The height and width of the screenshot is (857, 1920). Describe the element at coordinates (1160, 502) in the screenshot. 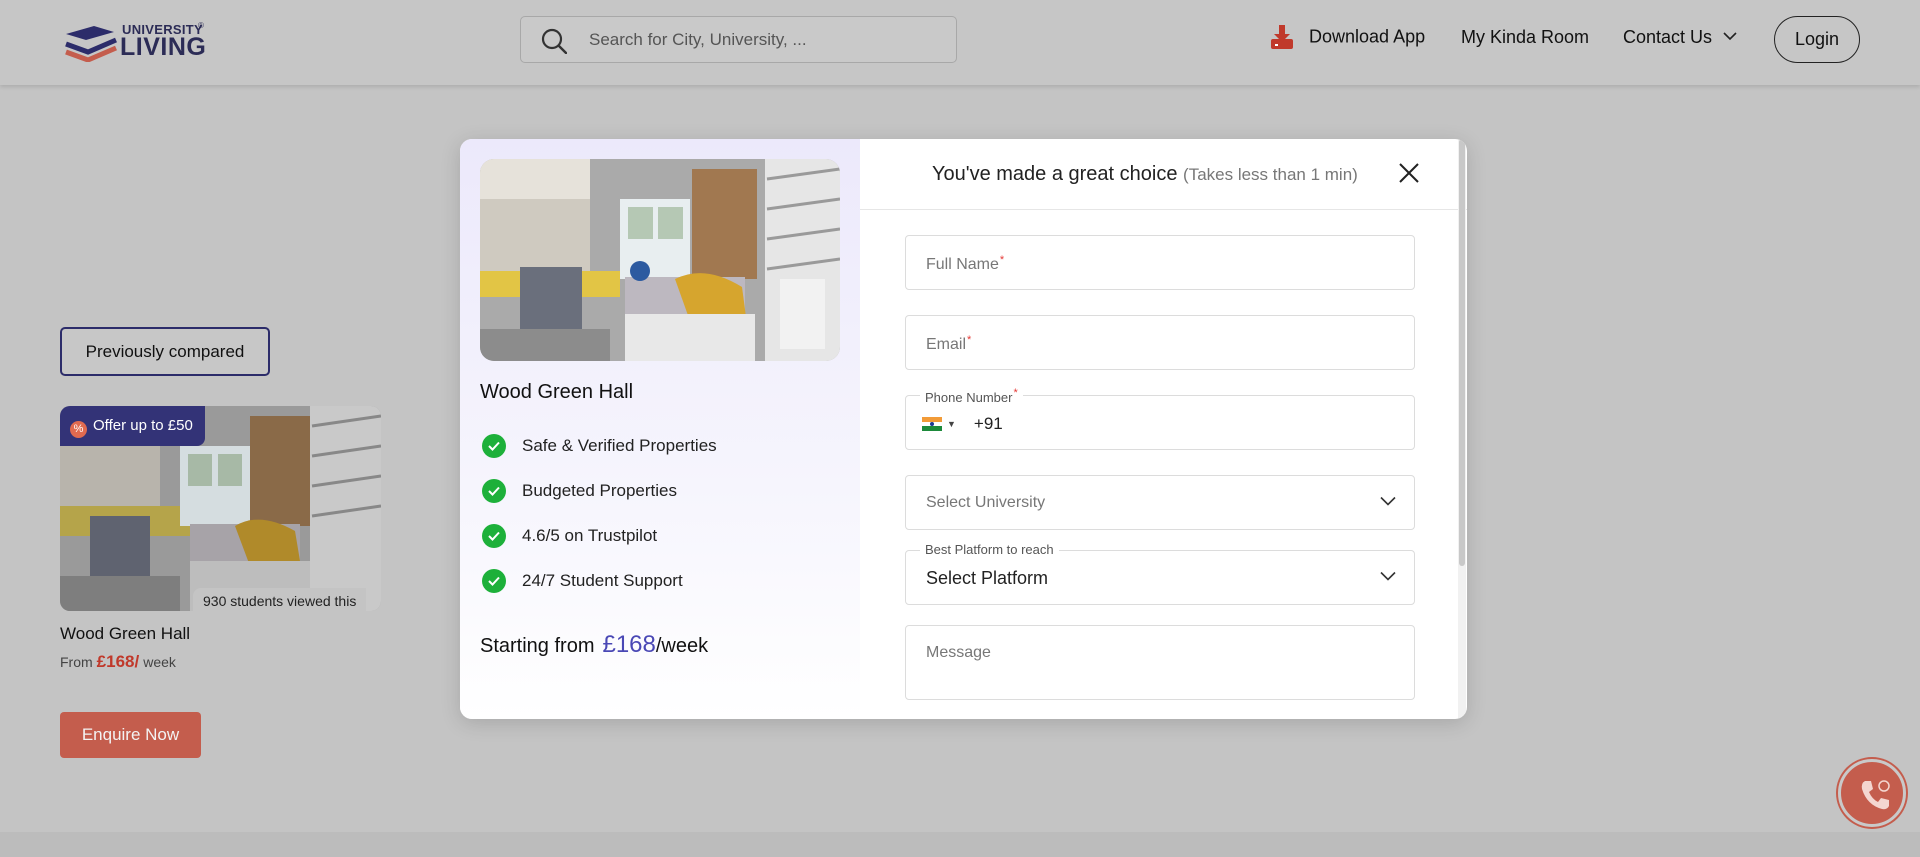

I see `university-select: Select University` at that location.